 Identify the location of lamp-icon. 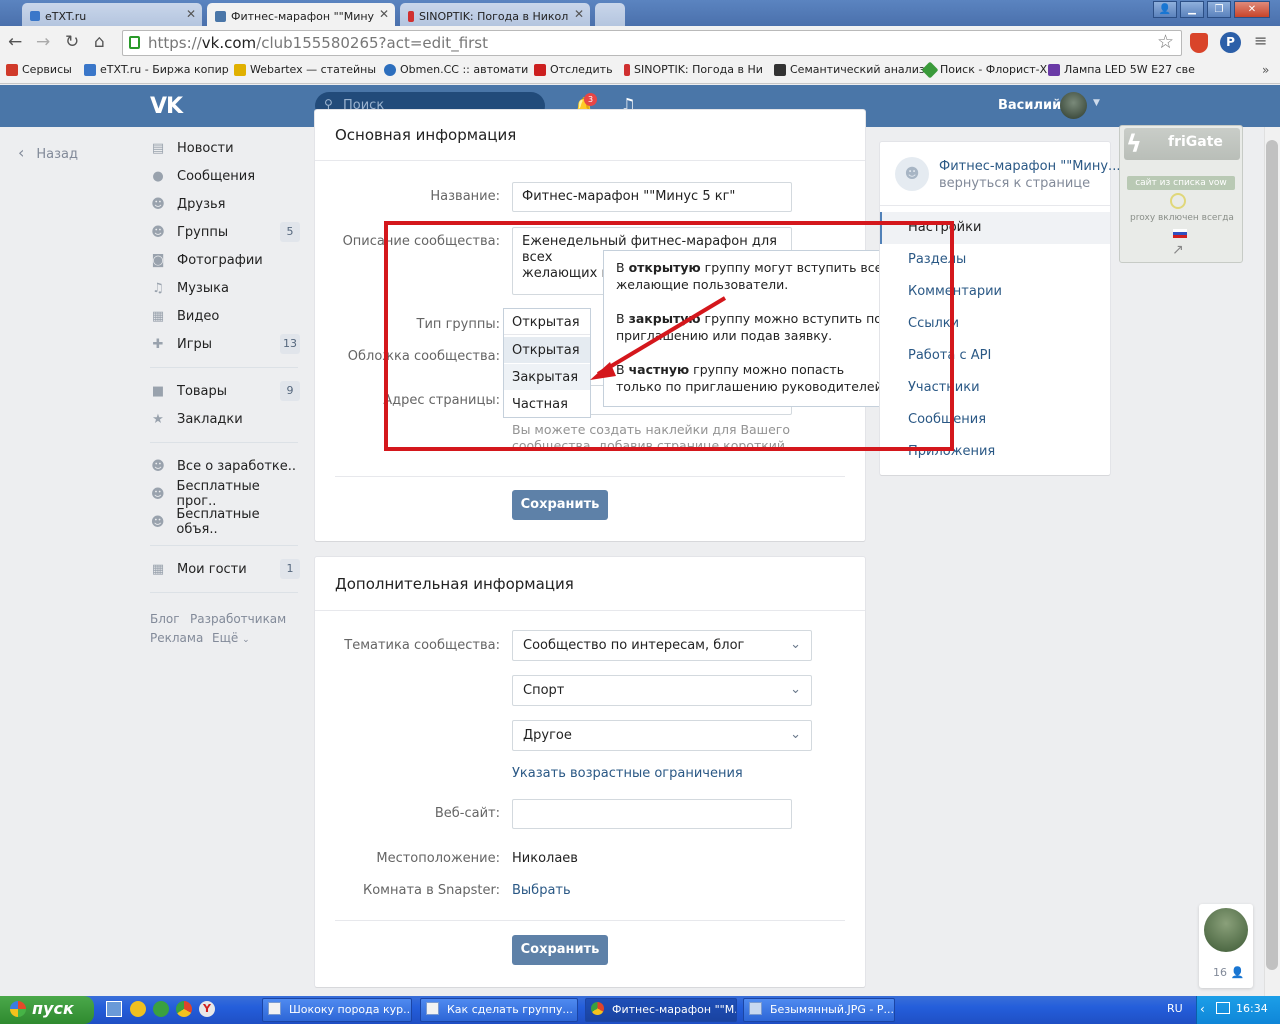
(1054, 69).